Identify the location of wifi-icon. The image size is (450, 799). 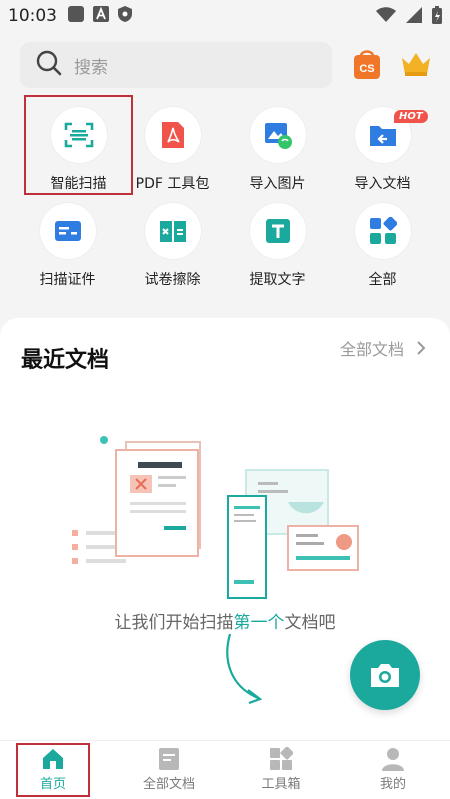
(386, 17).